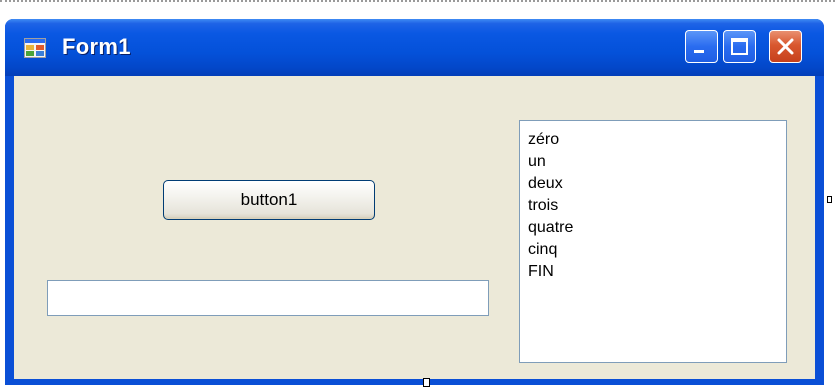 Image resolution: width=835 pixels, height=387 pixels. I want to click on resize-handle-right, so click(829, 199).